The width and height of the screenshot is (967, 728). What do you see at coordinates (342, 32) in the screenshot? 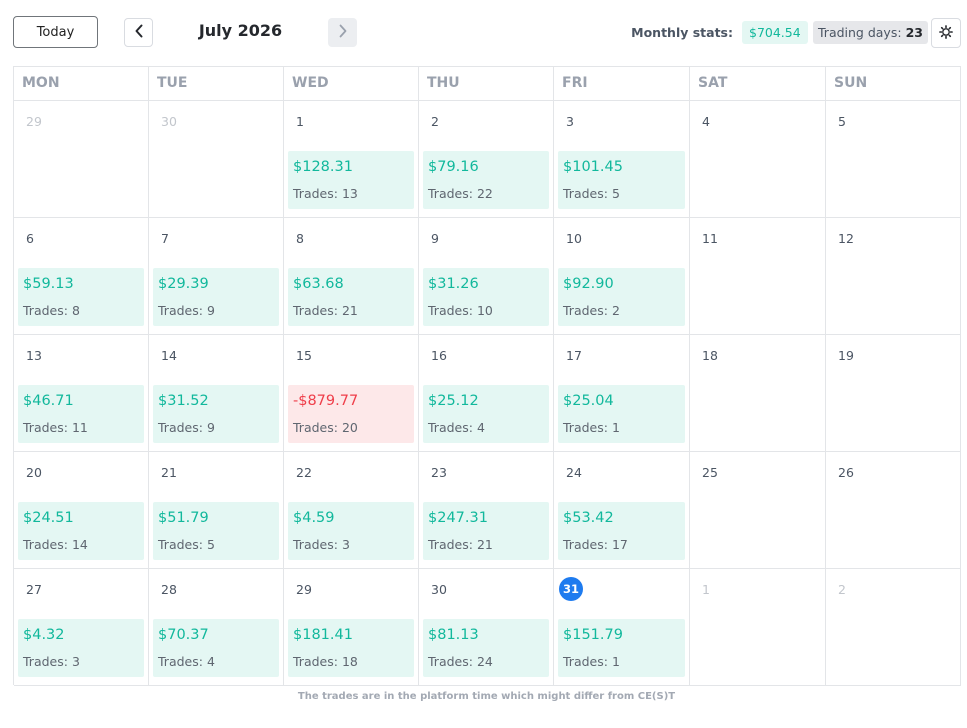
I see `next-month-button` at bounding box center [342, 32].